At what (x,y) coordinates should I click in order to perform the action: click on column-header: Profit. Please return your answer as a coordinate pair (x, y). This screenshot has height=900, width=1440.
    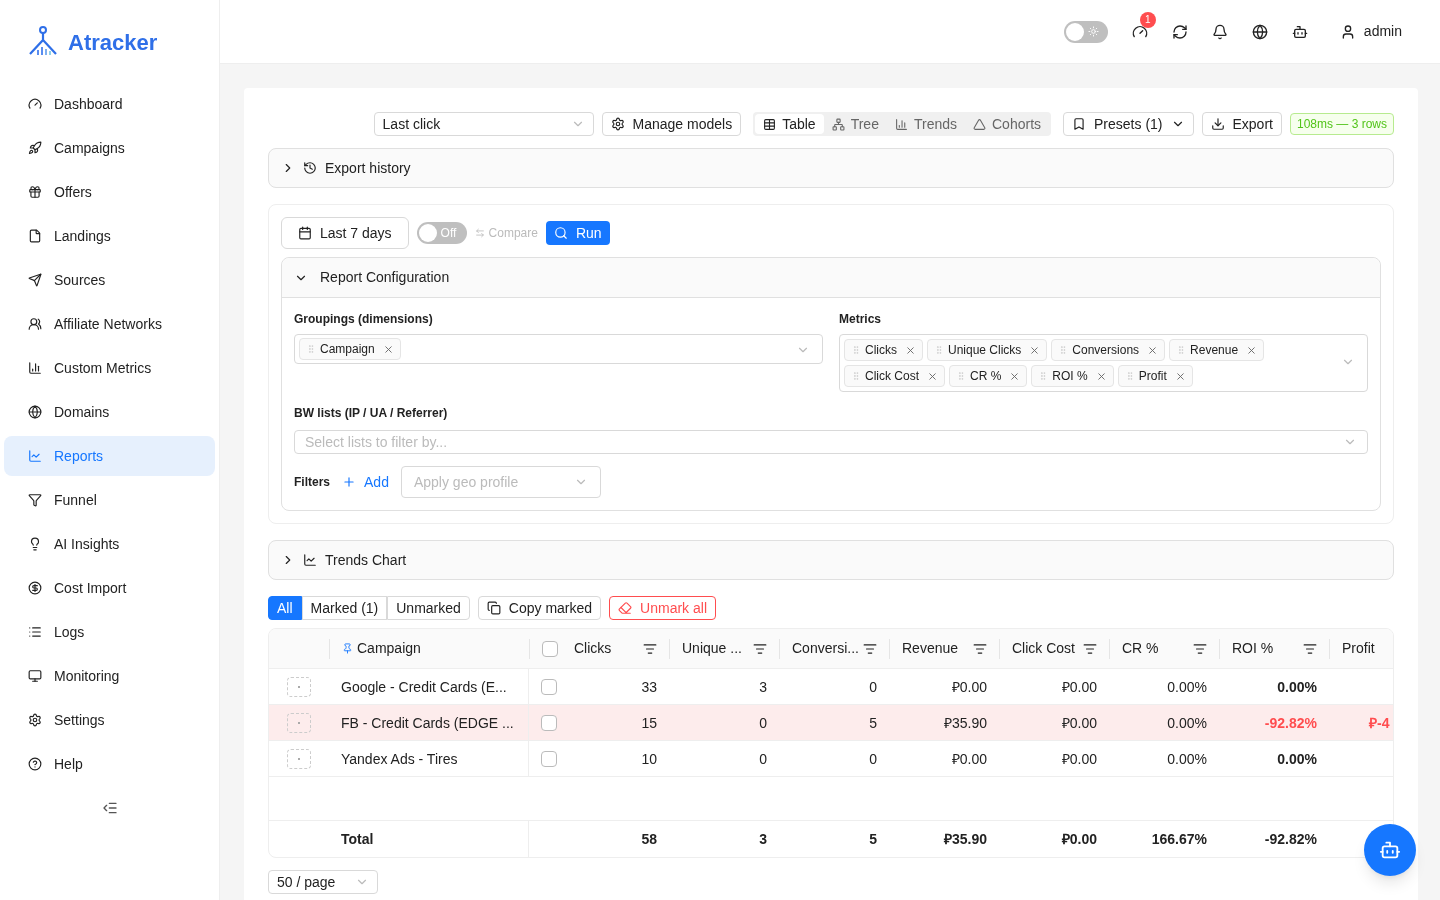
    Looking at the image, I should click on (1358, 648).